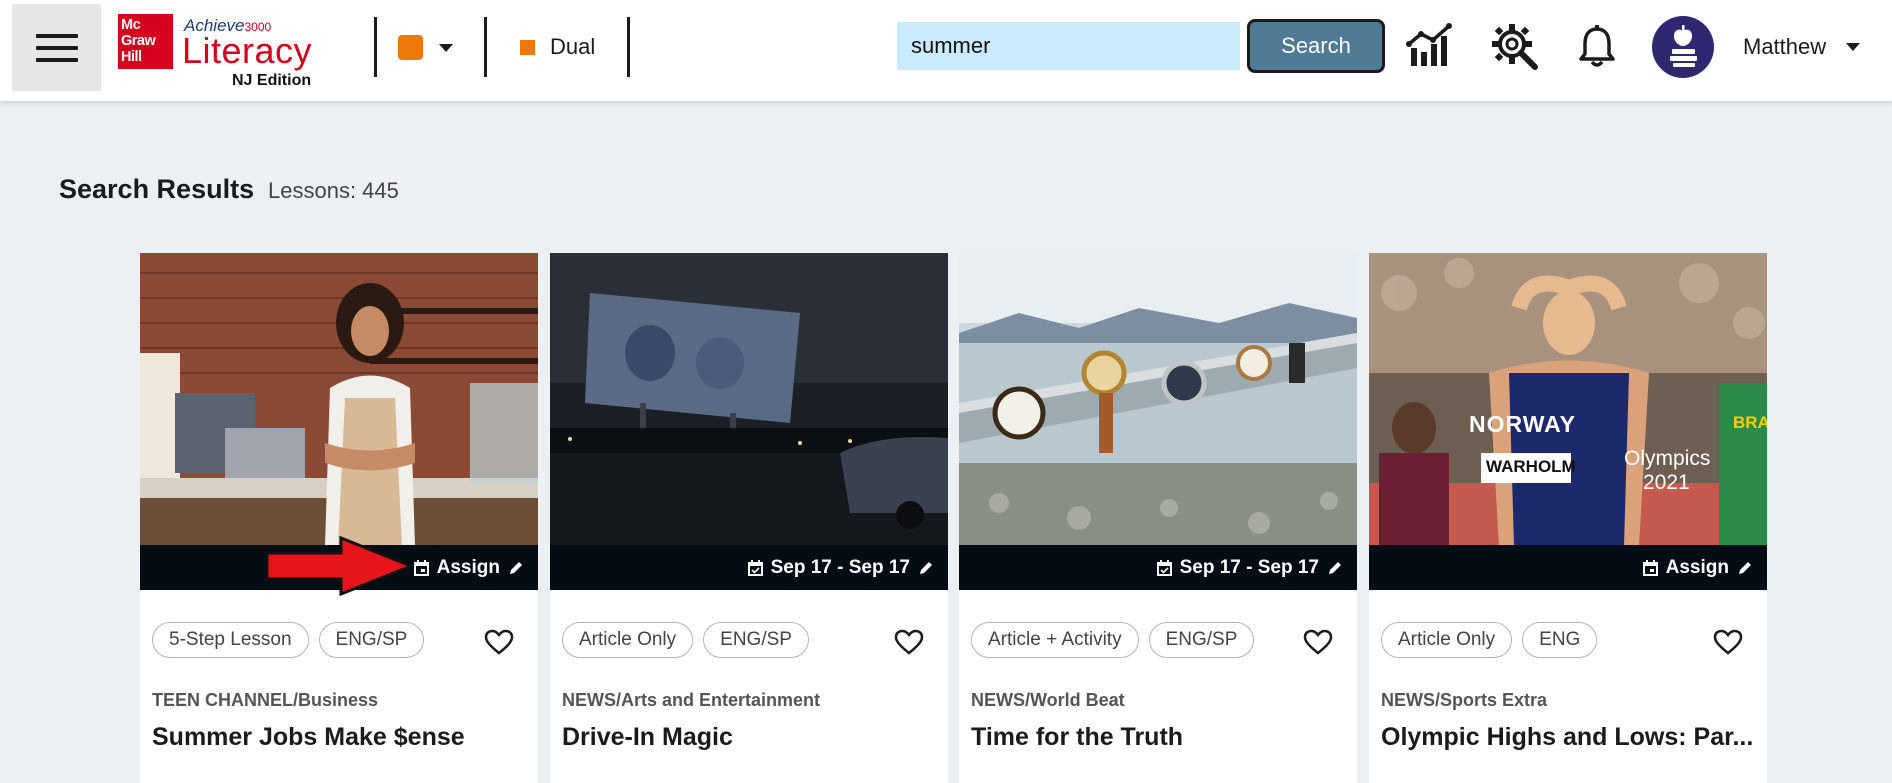  I want to click on search-input, so click(1068, 46).